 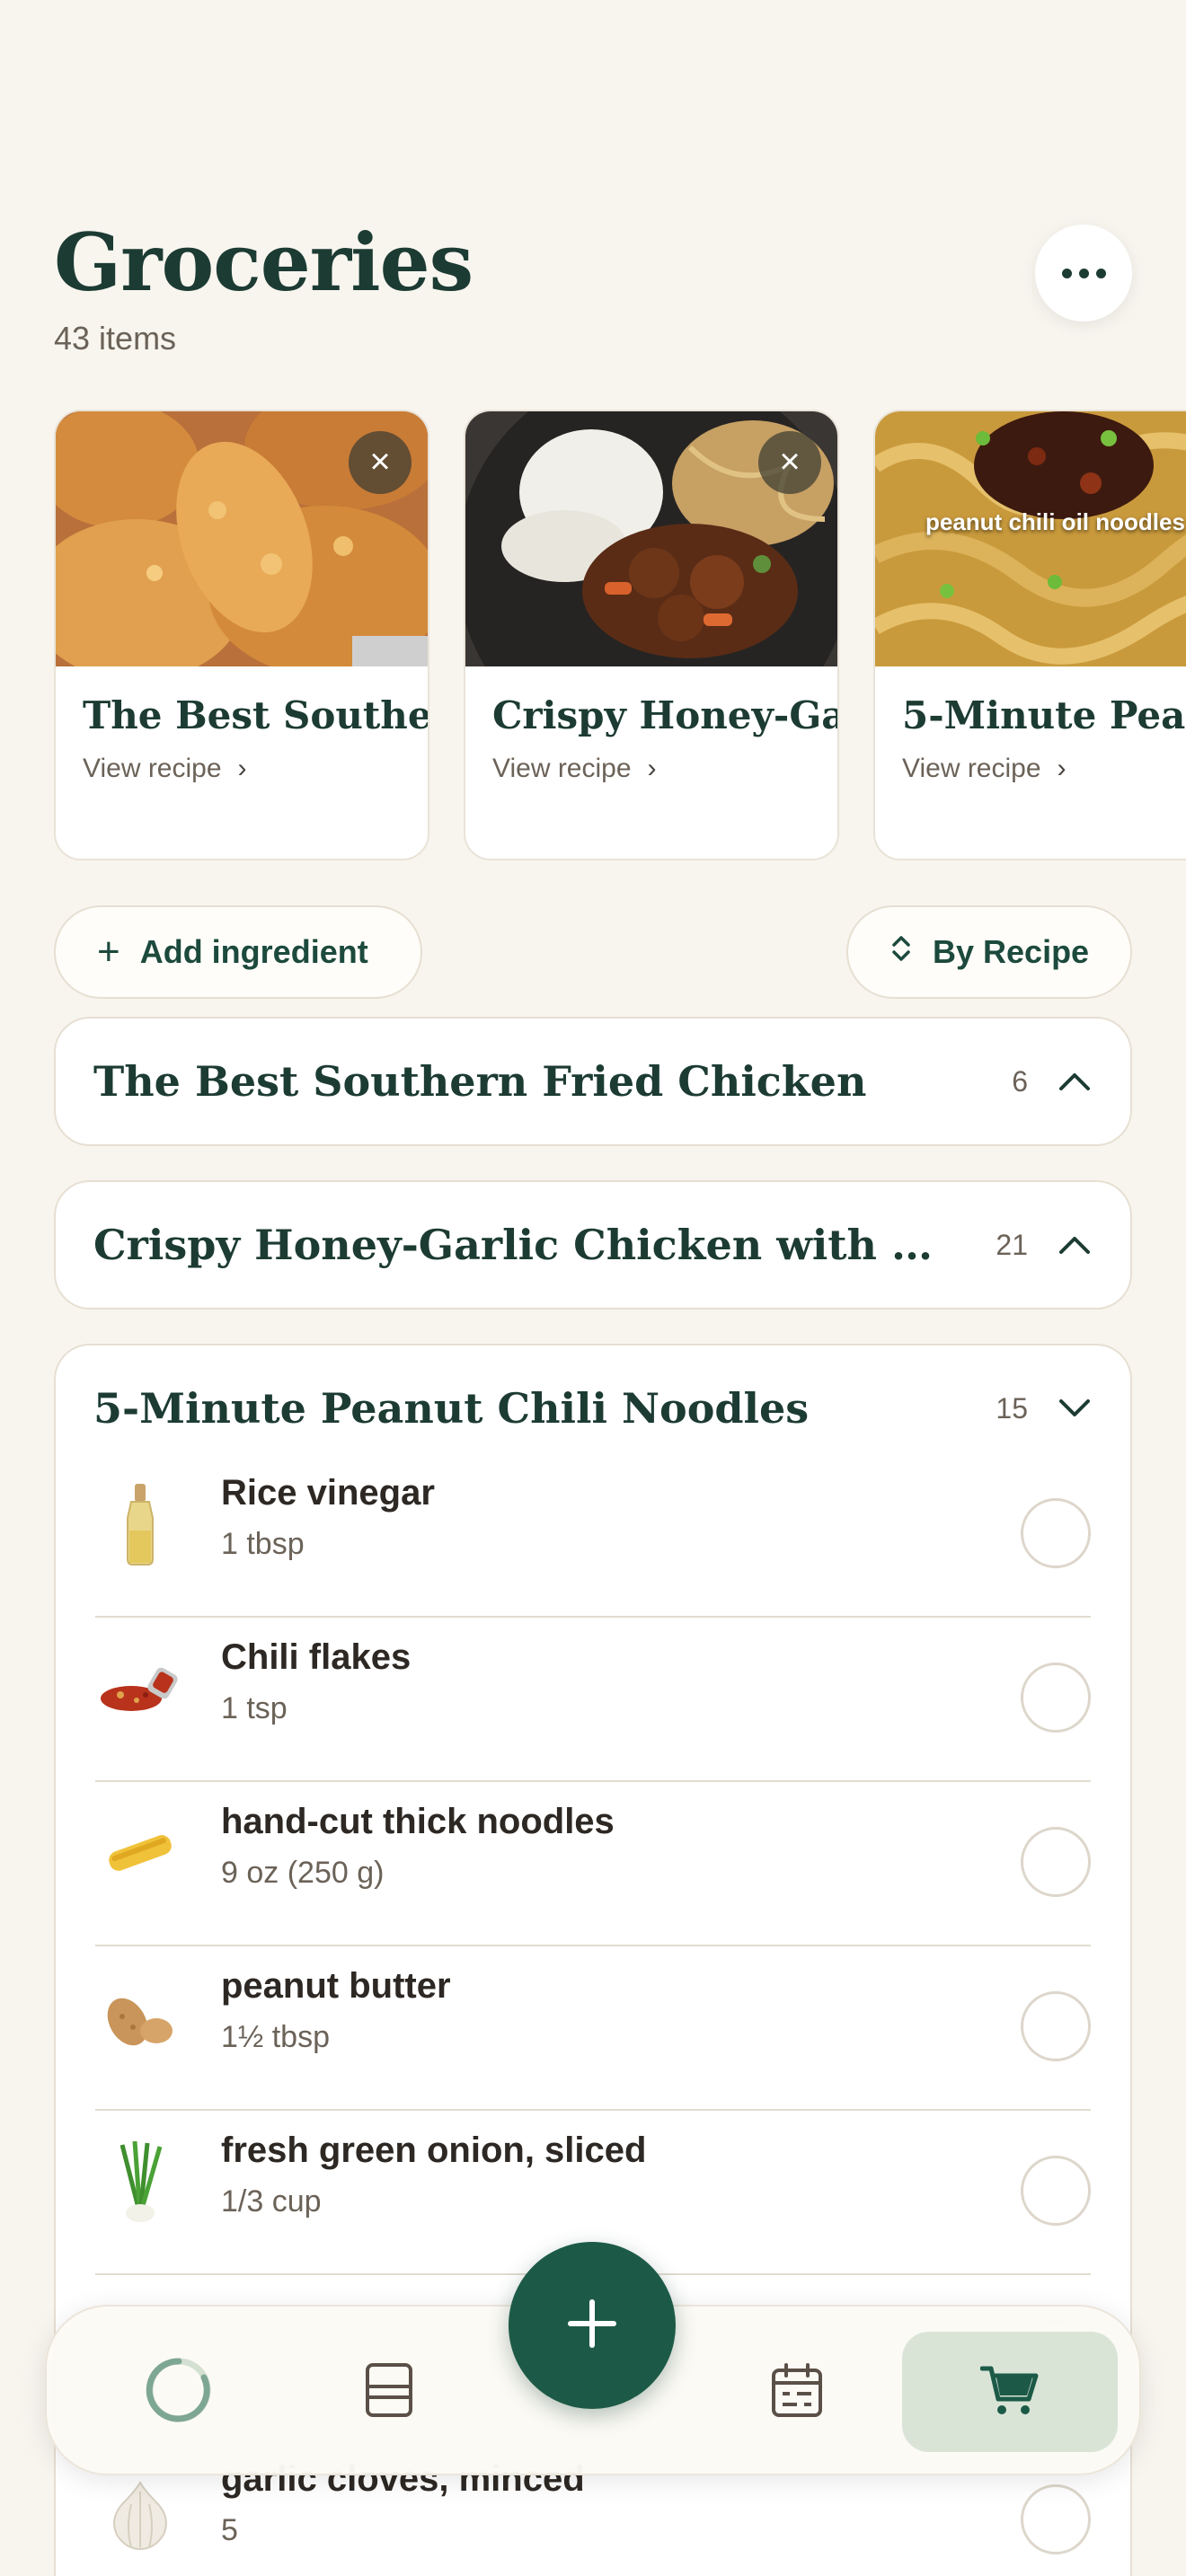 What do you see at coordinates (108, 952) in the screenshot?
I see `plus-icon: +` at bounding box center [108, 952].